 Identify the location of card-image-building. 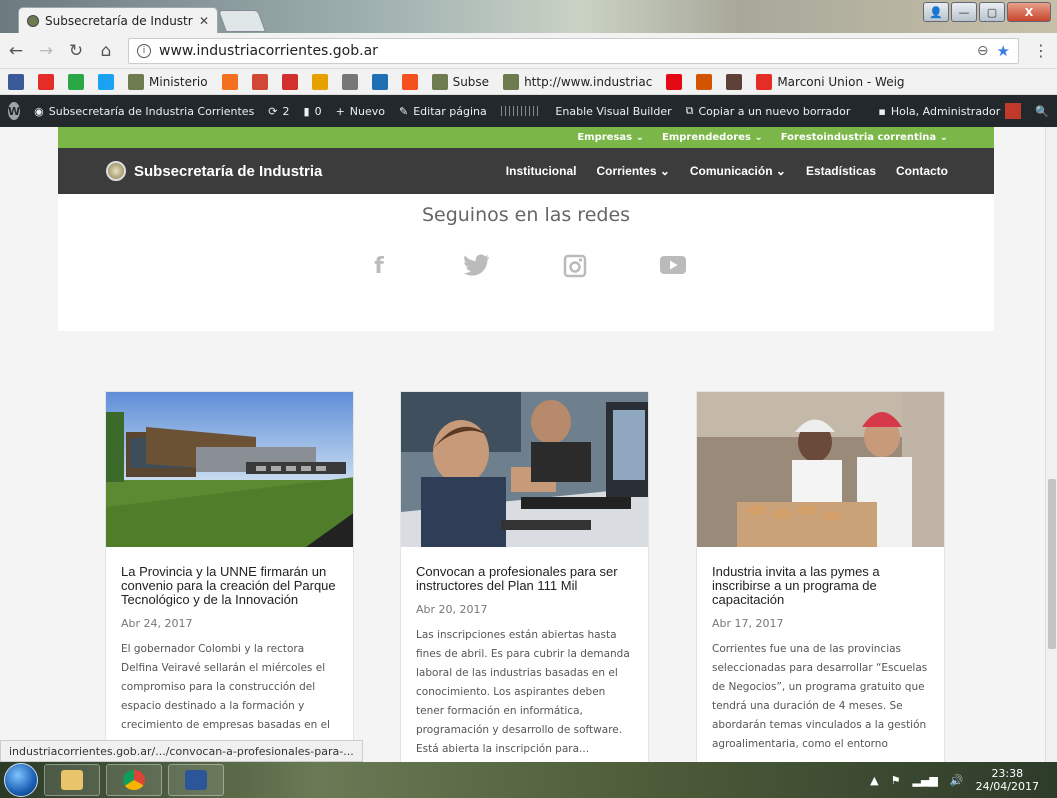
(229, 469).